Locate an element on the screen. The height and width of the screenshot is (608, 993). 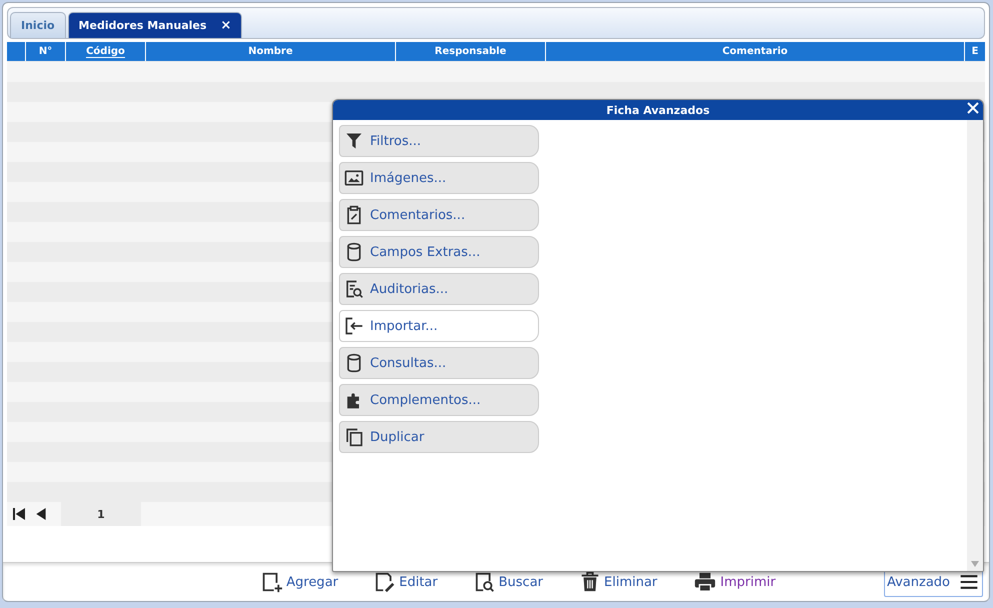
document-magnifier-icon is located at coordinates (354, 289).